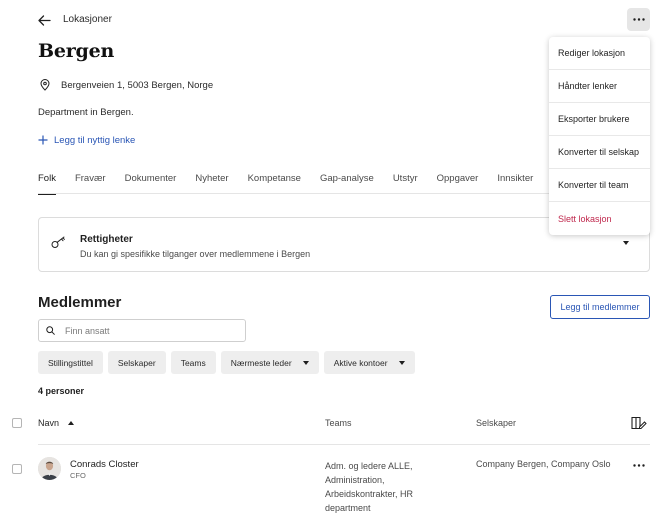 The image size is (670, 520). I want to click on row-more-options-button, so click(639, 465).